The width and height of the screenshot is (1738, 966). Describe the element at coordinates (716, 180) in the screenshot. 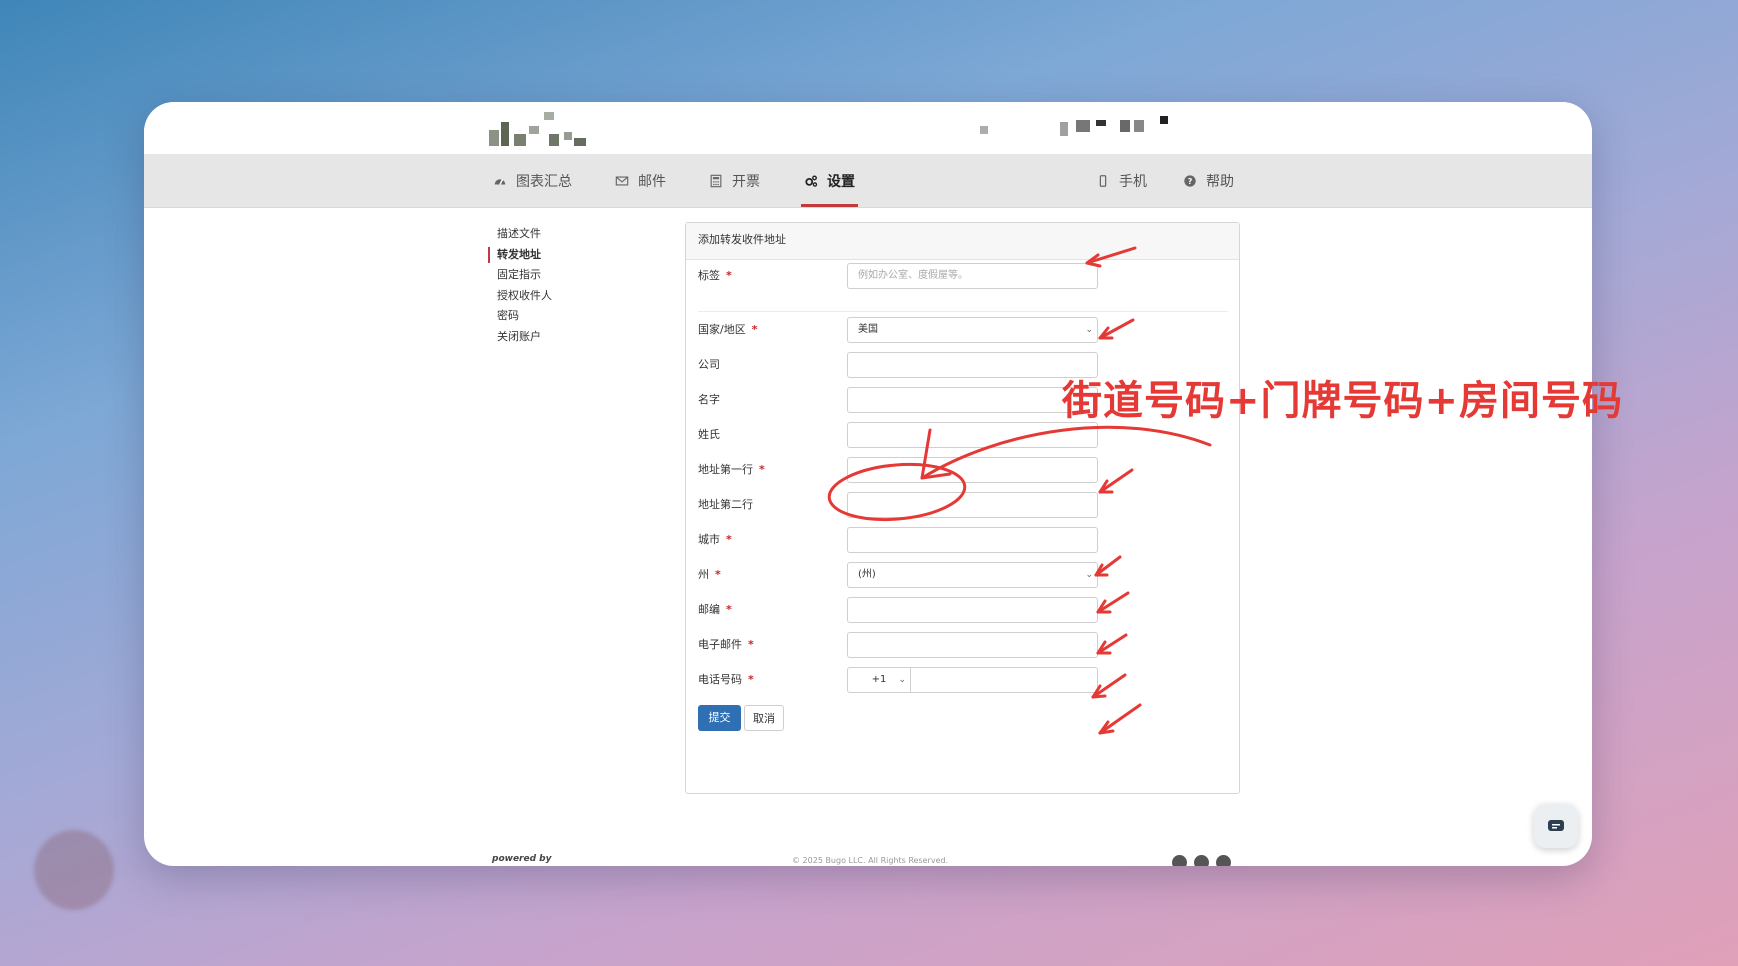

I see `calculator-icon` at that location.